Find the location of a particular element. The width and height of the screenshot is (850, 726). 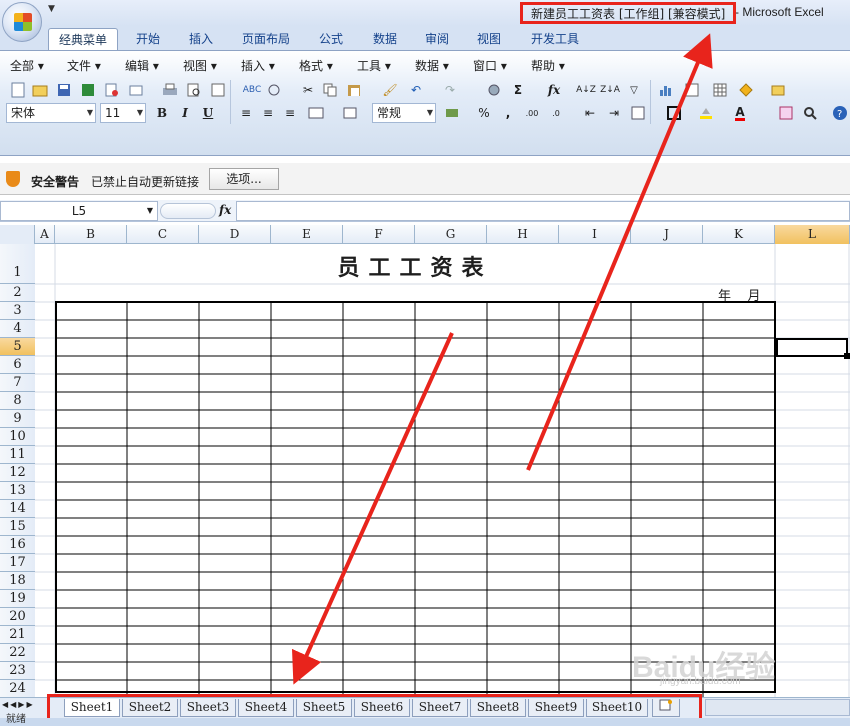

watermark-url: jingyan.baidu.com is located at coordinates (700, 681).